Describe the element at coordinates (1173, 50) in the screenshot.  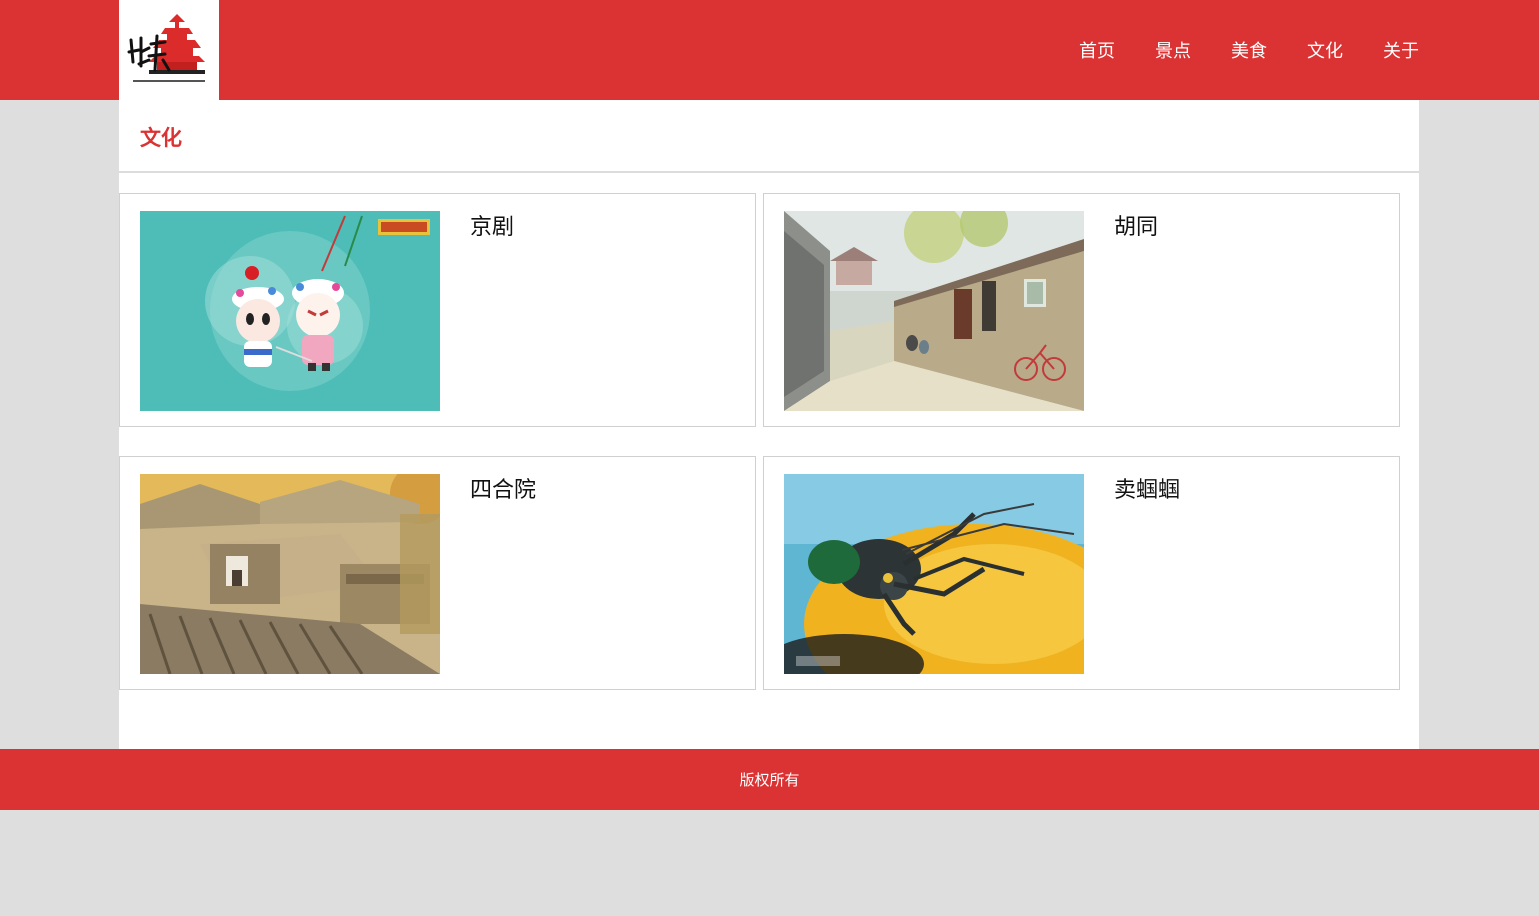
I see `nav-item-attractions: 景点` at that location.